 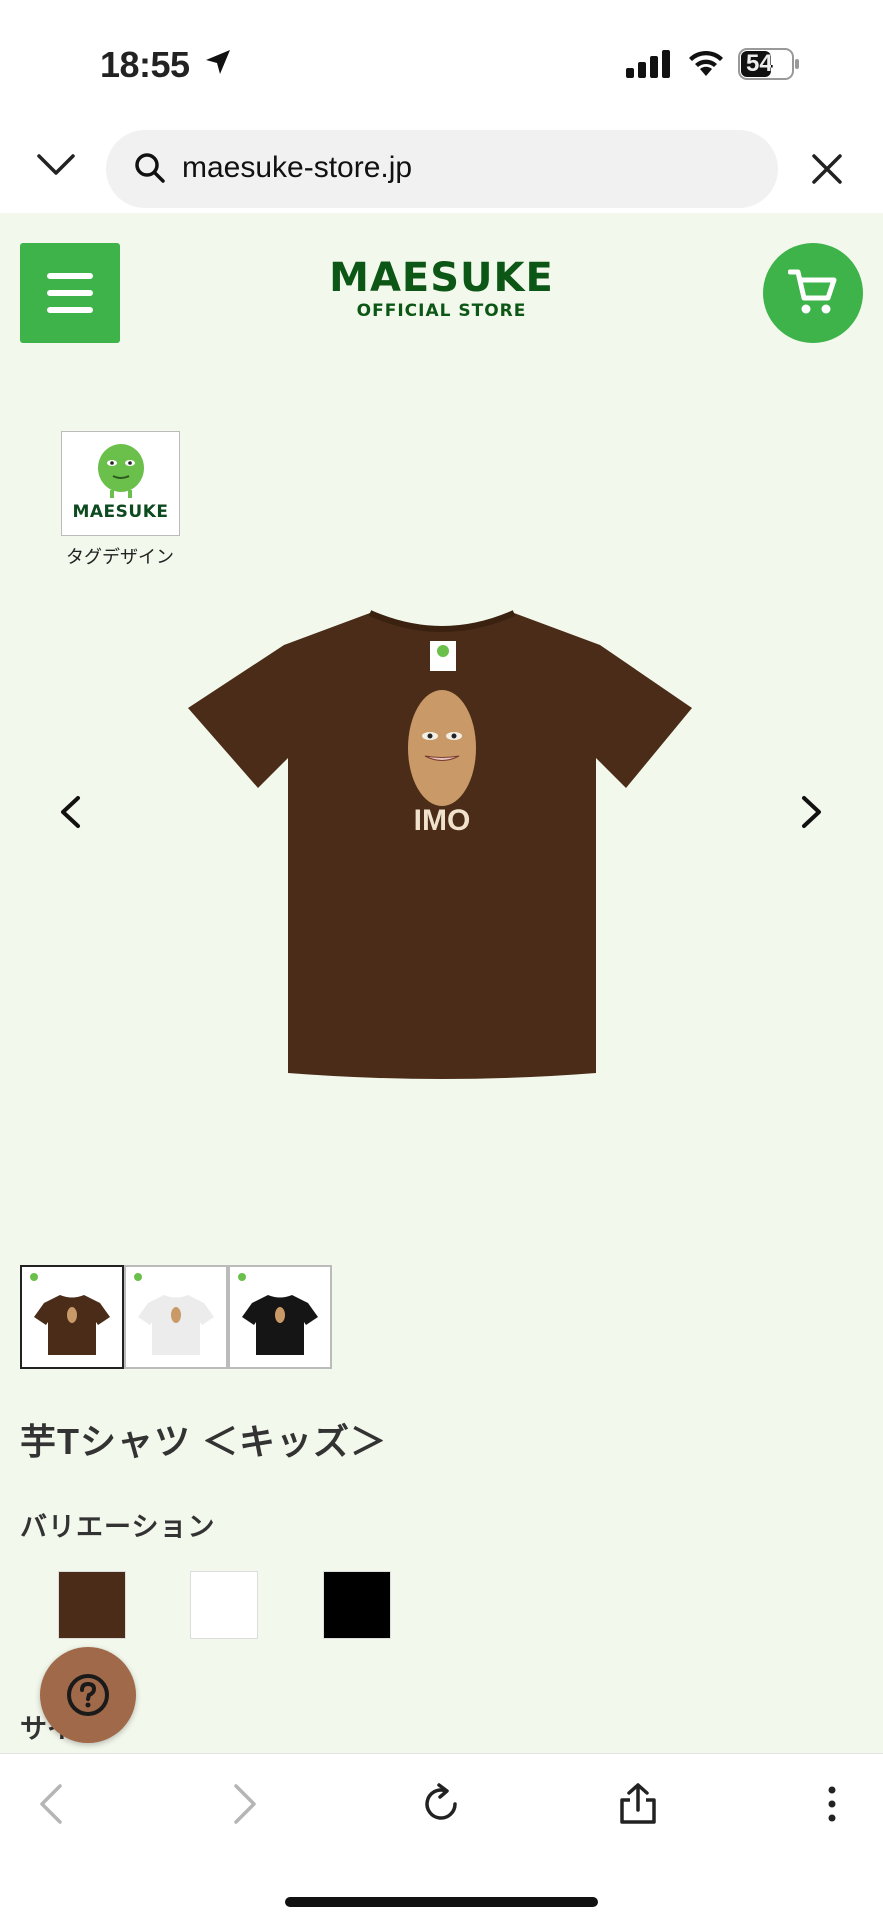 I want to click on variation-swatch-black, so click(x=357, y=1605).